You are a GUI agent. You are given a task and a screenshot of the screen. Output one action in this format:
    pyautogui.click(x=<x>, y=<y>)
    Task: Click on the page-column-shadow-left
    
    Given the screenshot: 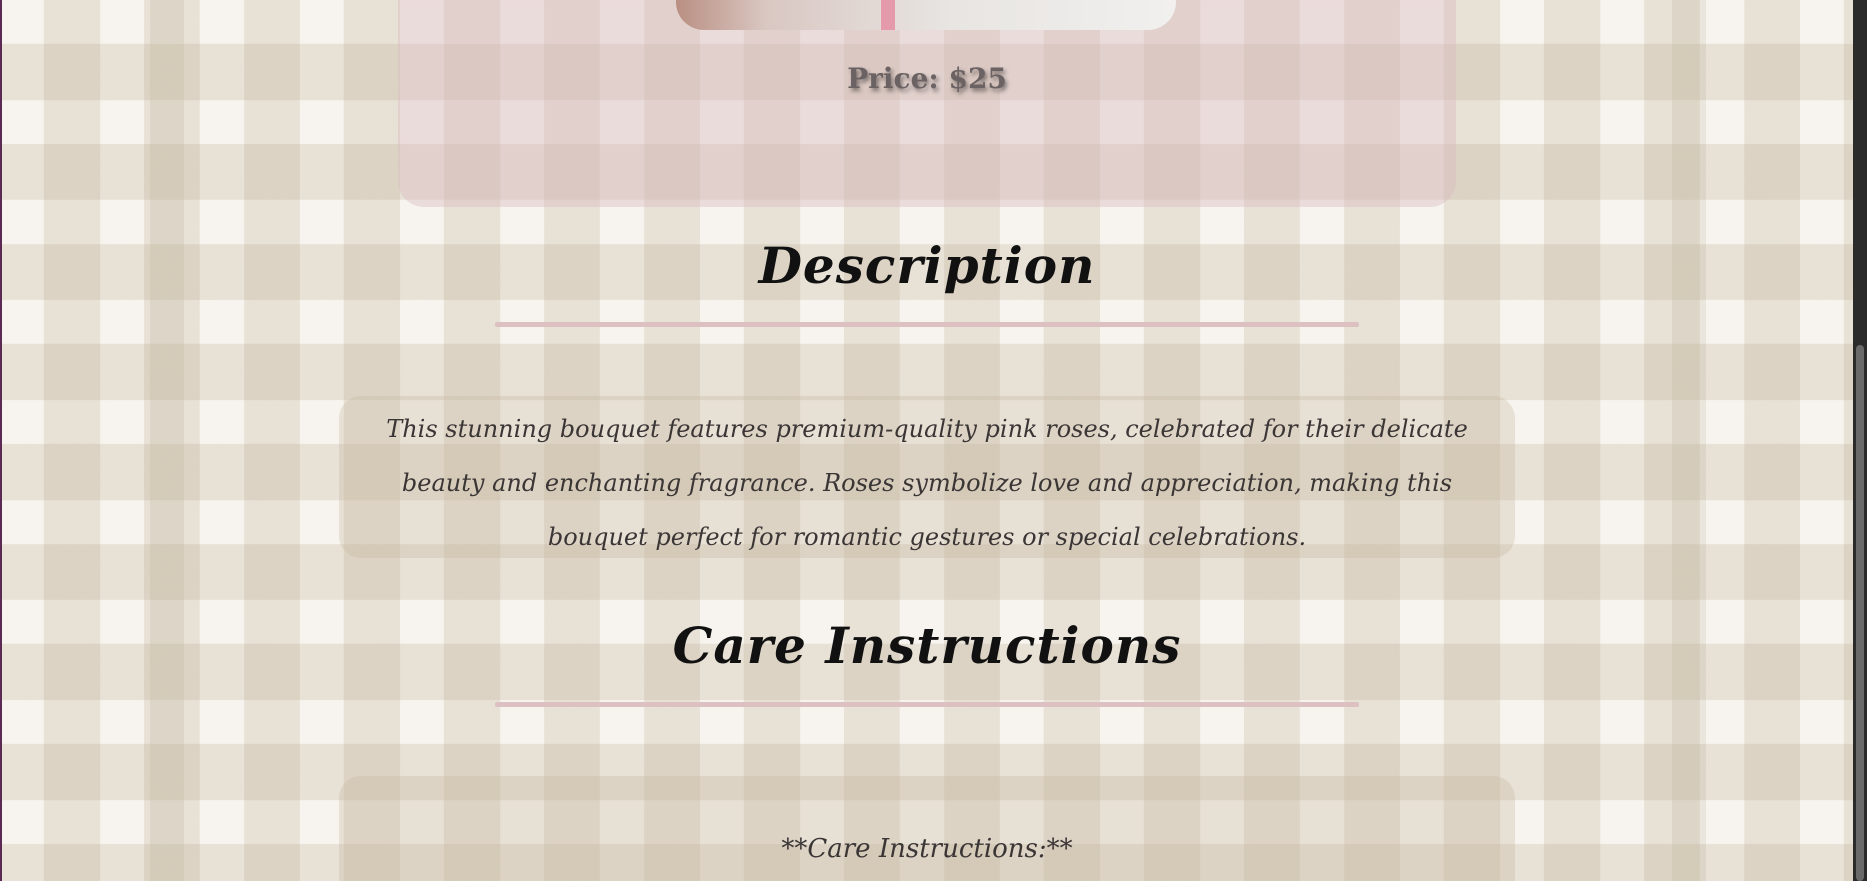 What is the action you would take?
    pyautogui.click(x=167, y=440)
    